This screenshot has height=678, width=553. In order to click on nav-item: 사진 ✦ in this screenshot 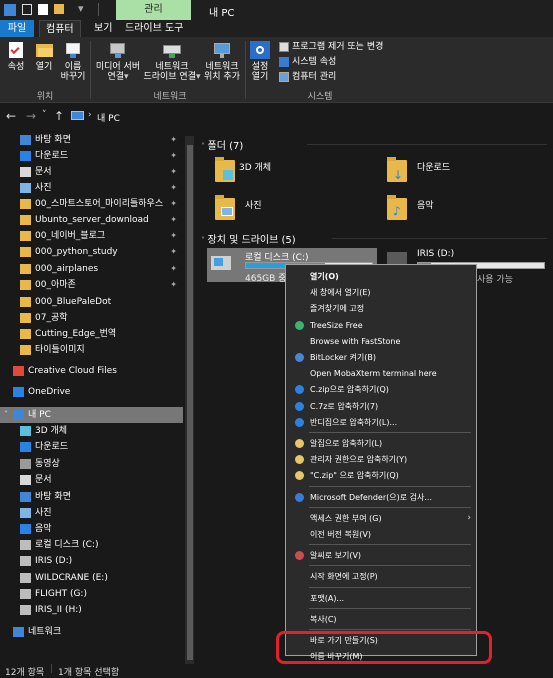, I will do `click(91, 188)`.